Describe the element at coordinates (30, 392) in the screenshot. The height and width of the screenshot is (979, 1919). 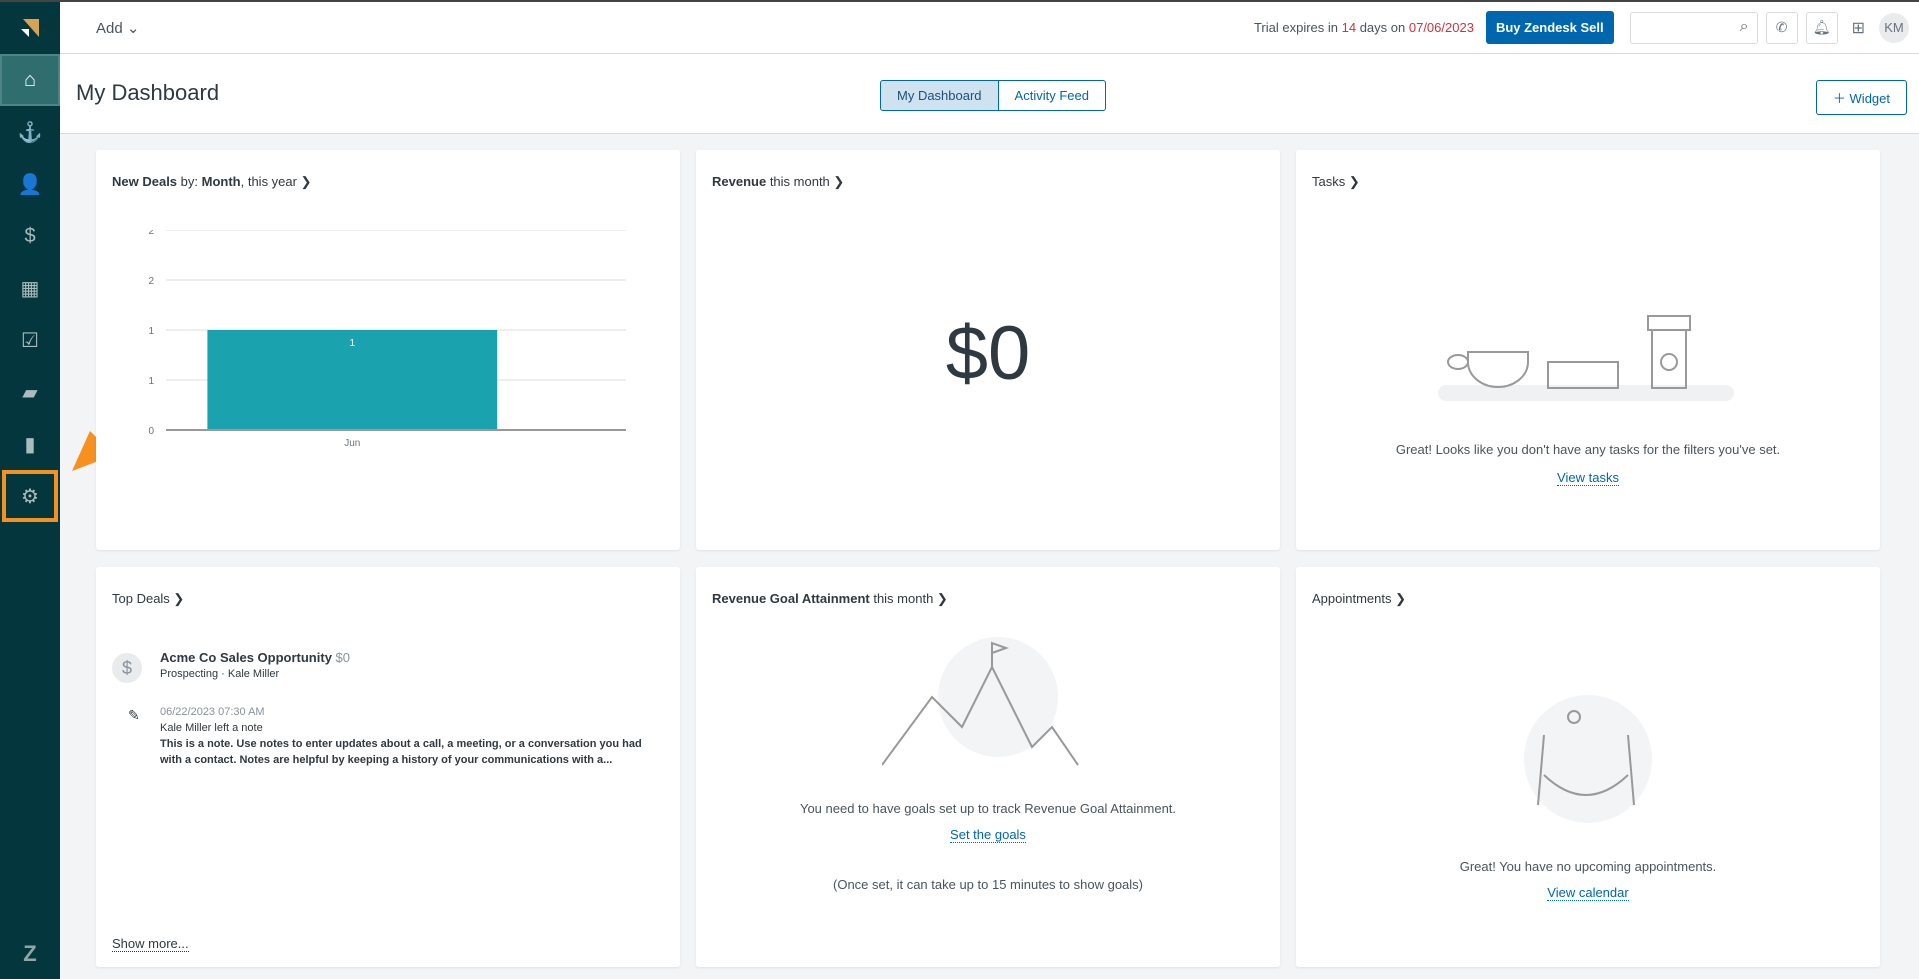
I see `communications-icon: ▰` at that location.